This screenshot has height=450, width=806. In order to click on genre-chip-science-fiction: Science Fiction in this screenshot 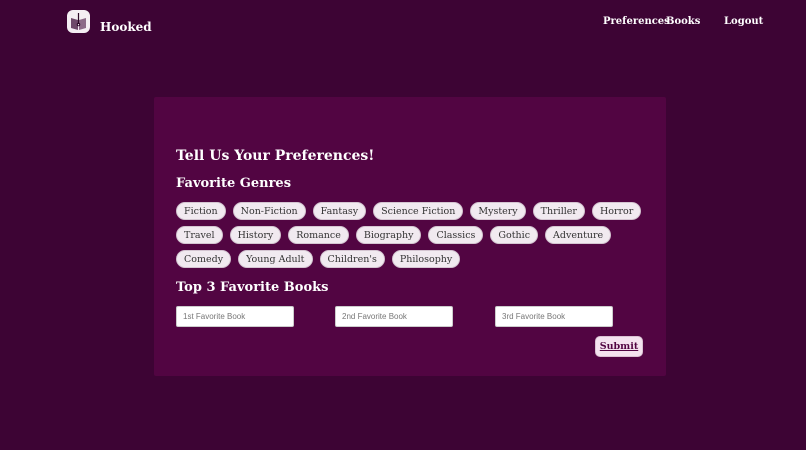, I will do `click(418, 211)`.